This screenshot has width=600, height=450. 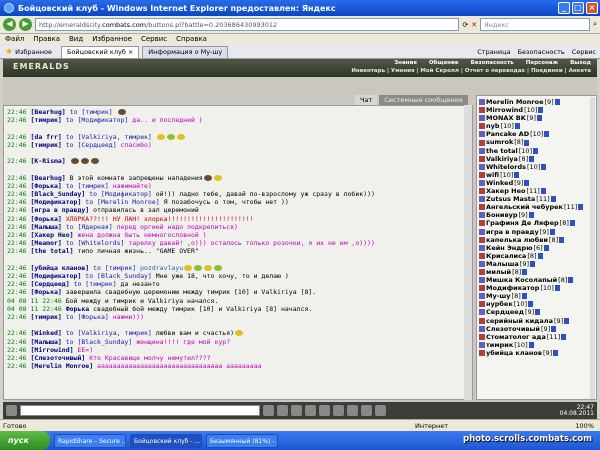 I want to click on user-list-item: Merelin Monroe [9], so click(x=536, y=102).